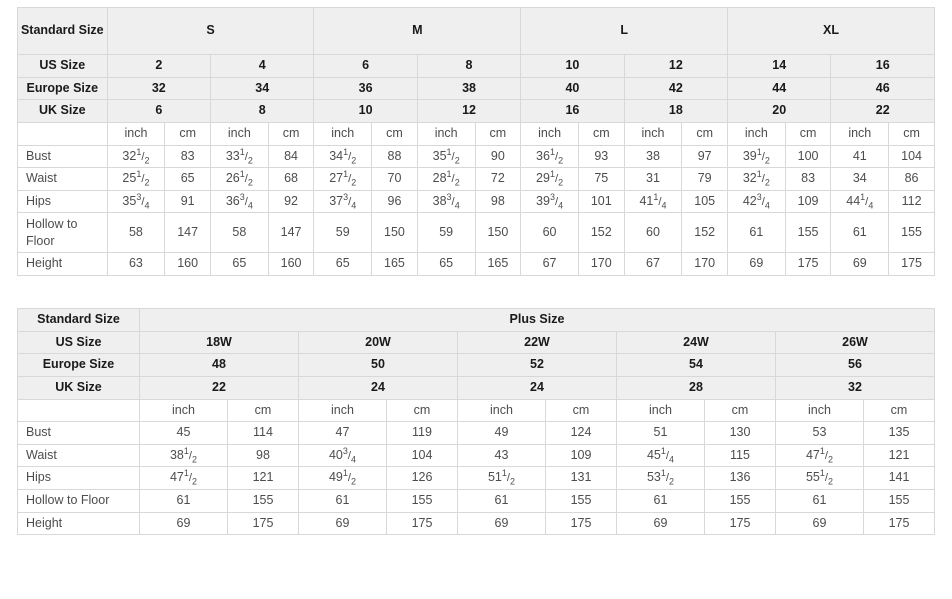 The image size is (952, 599). I want to click on plus-measure-cm: 135, so click(899, 433).